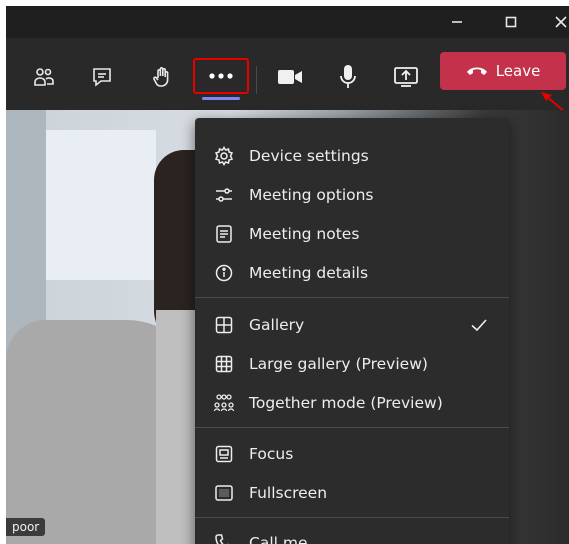  What do you see at coordinates (224, 403) in the screenshot?
I see `together-mode-icon` at bounding box center [224, 403].